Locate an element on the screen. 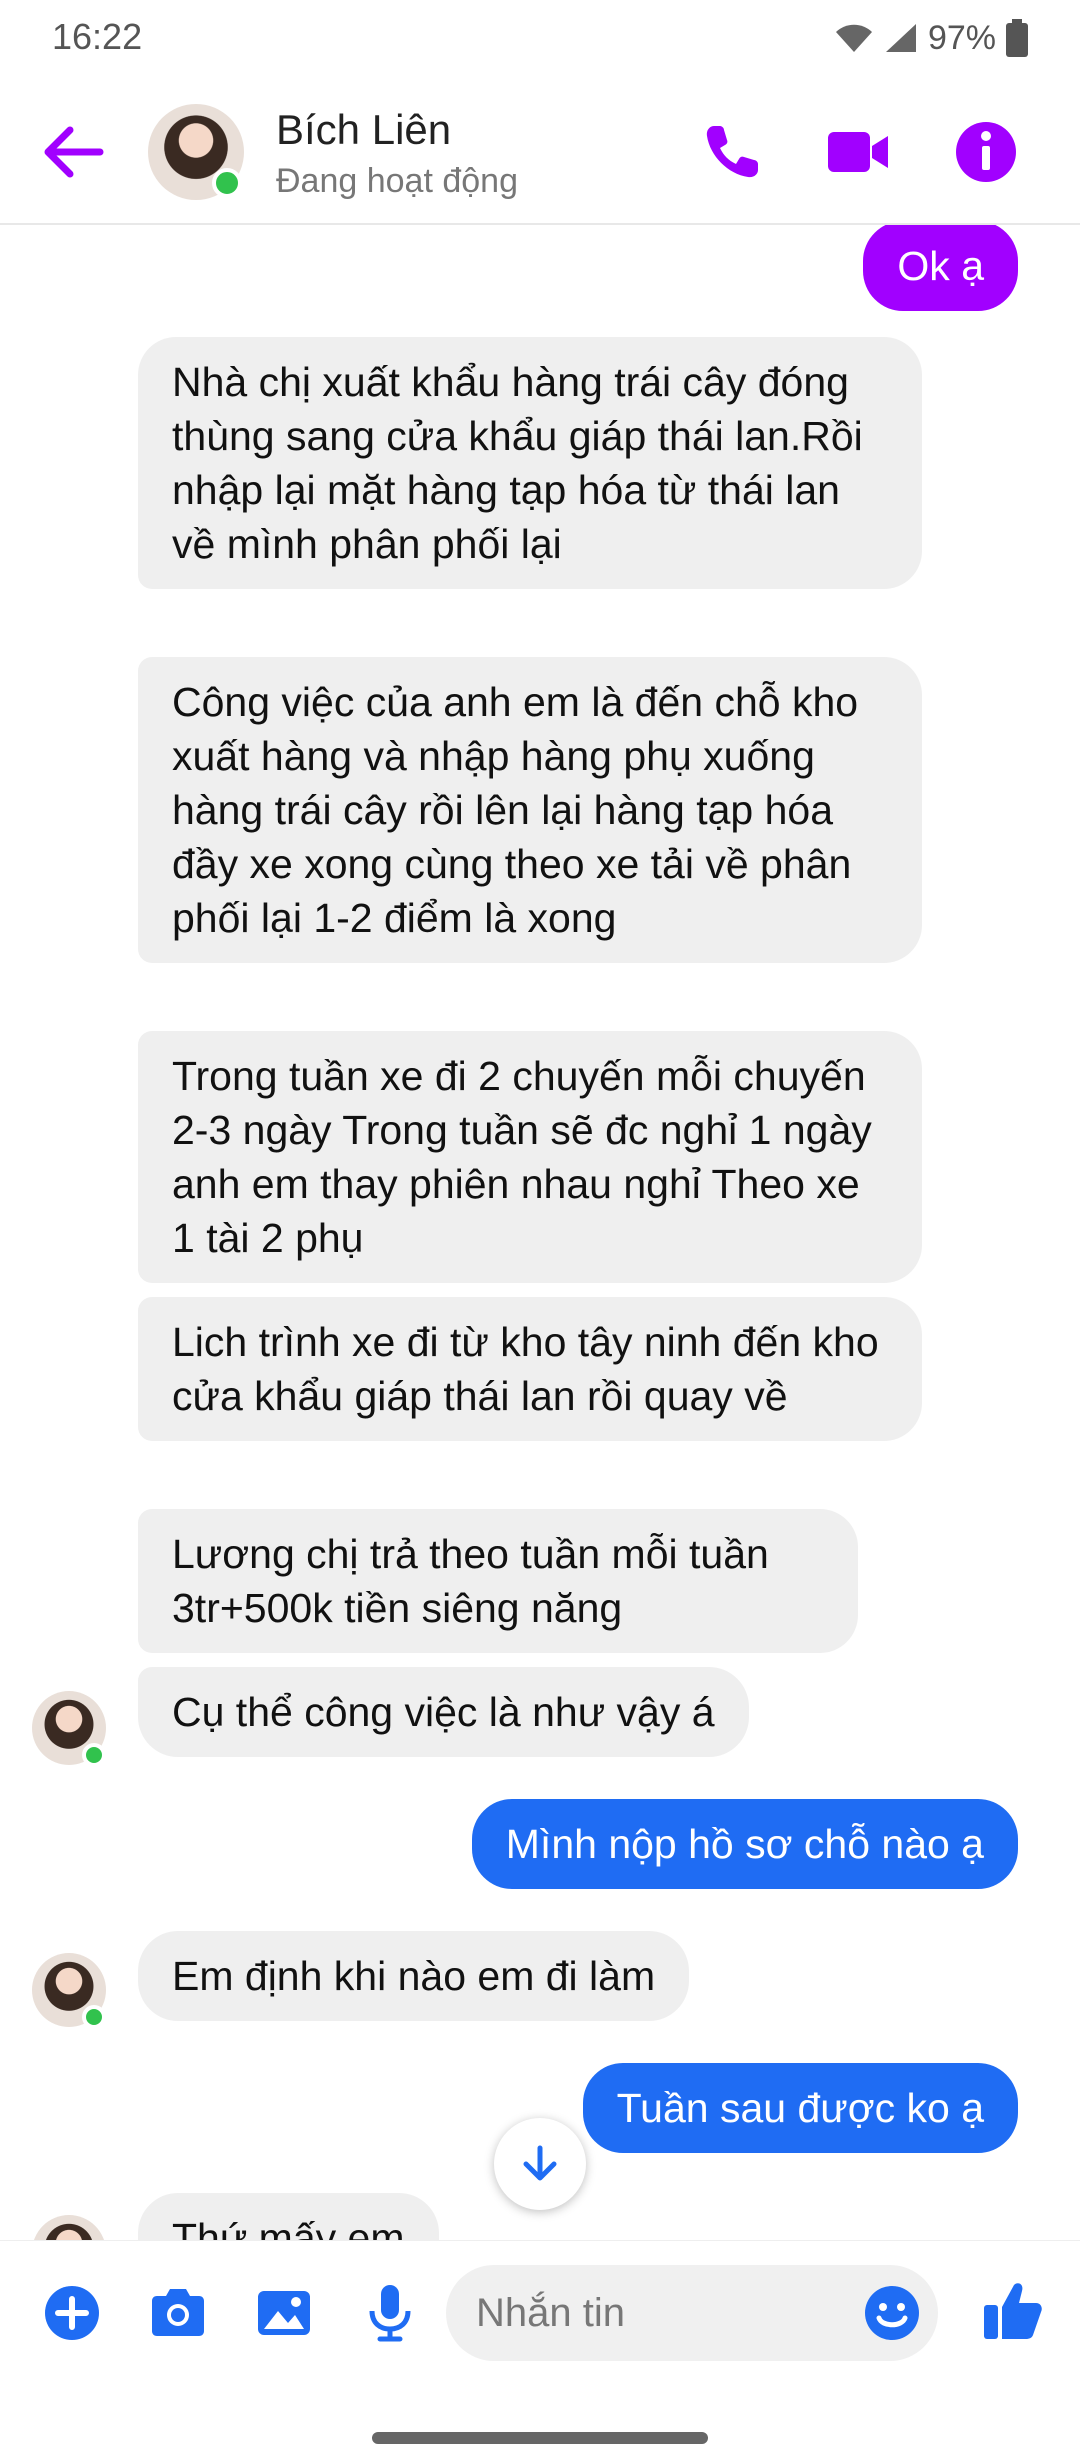 Image resolution: width=1080 pixels, height=2460 pixels. status-time: 16:22 is located at coordinates (97, 36).